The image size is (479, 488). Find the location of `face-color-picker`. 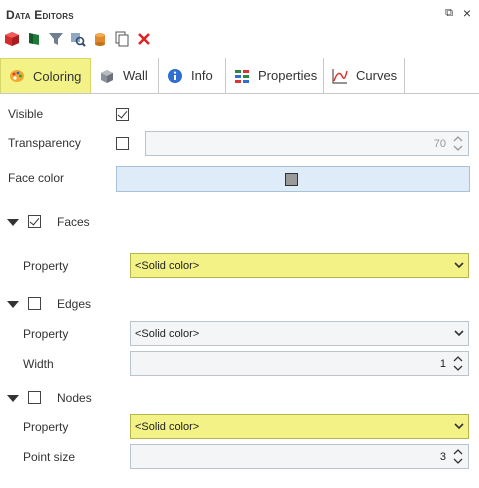

face-color-picker is located at coordinates (293, 179).